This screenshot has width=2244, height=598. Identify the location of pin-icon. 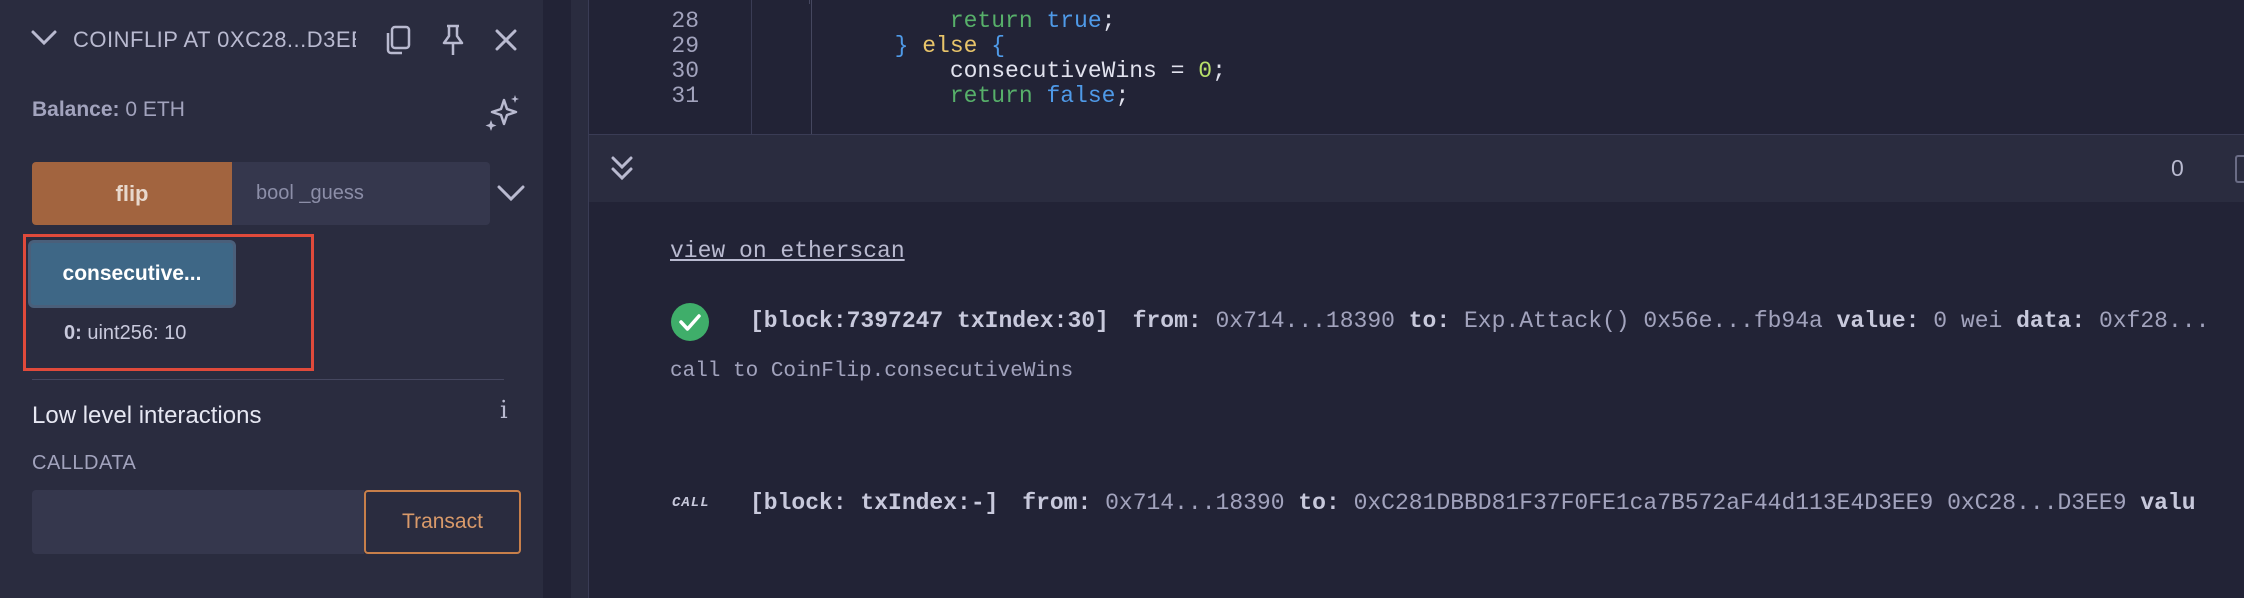
(453, 40).